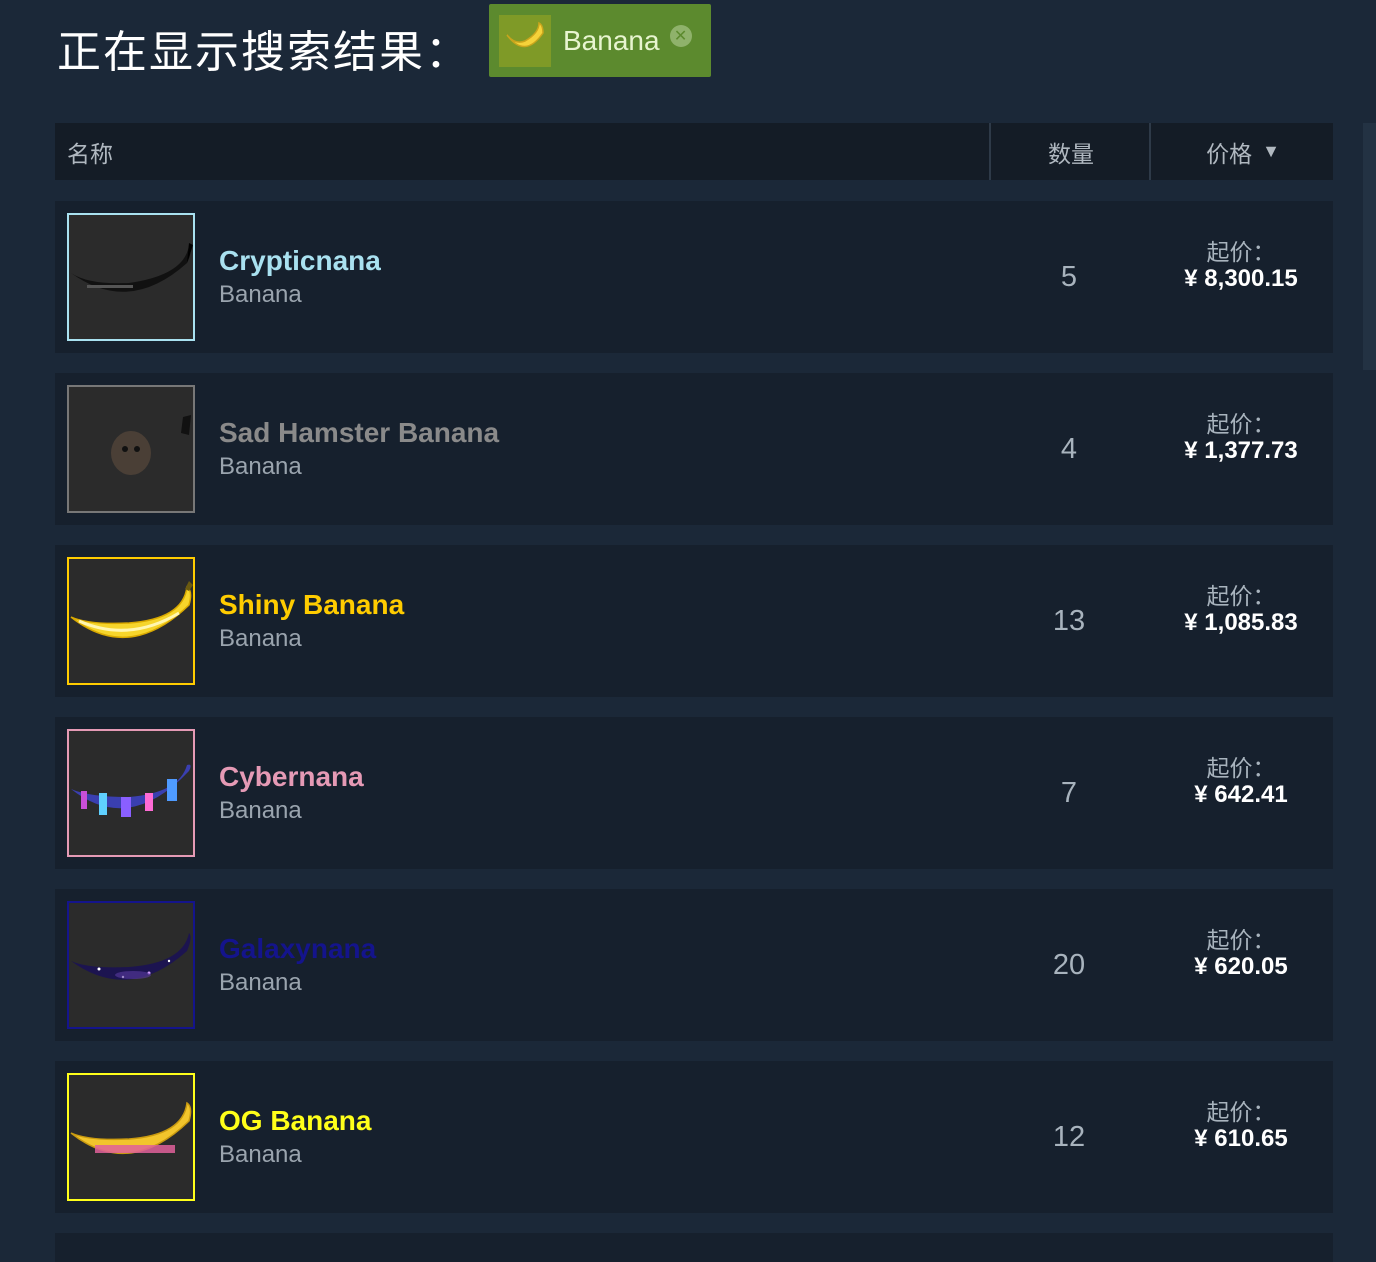 The height and width of the screenshot is (1262, 1376). What do you see at coordinates (291, 777) in the screenshot?
I see `item-name: Cybernana` at bounding box center [291, 777].